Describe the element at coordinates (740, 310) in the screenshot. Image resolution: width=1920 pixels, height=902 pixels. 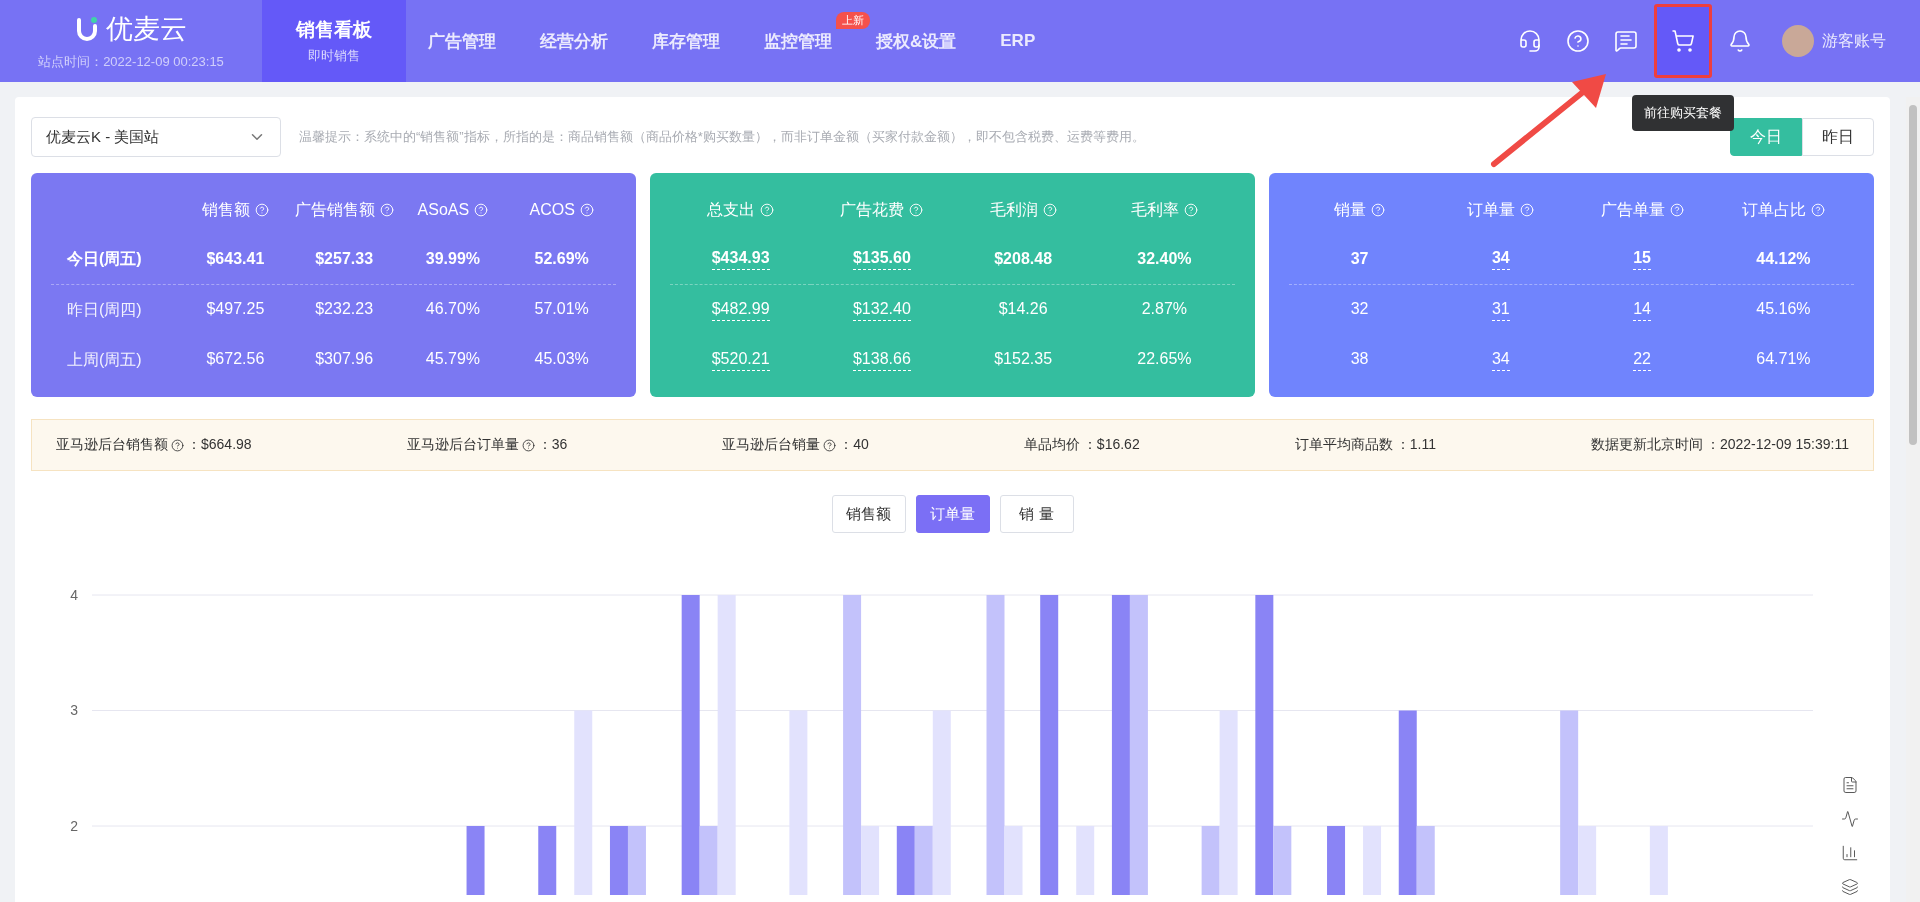
I see `value-link: $482.99` at that location.